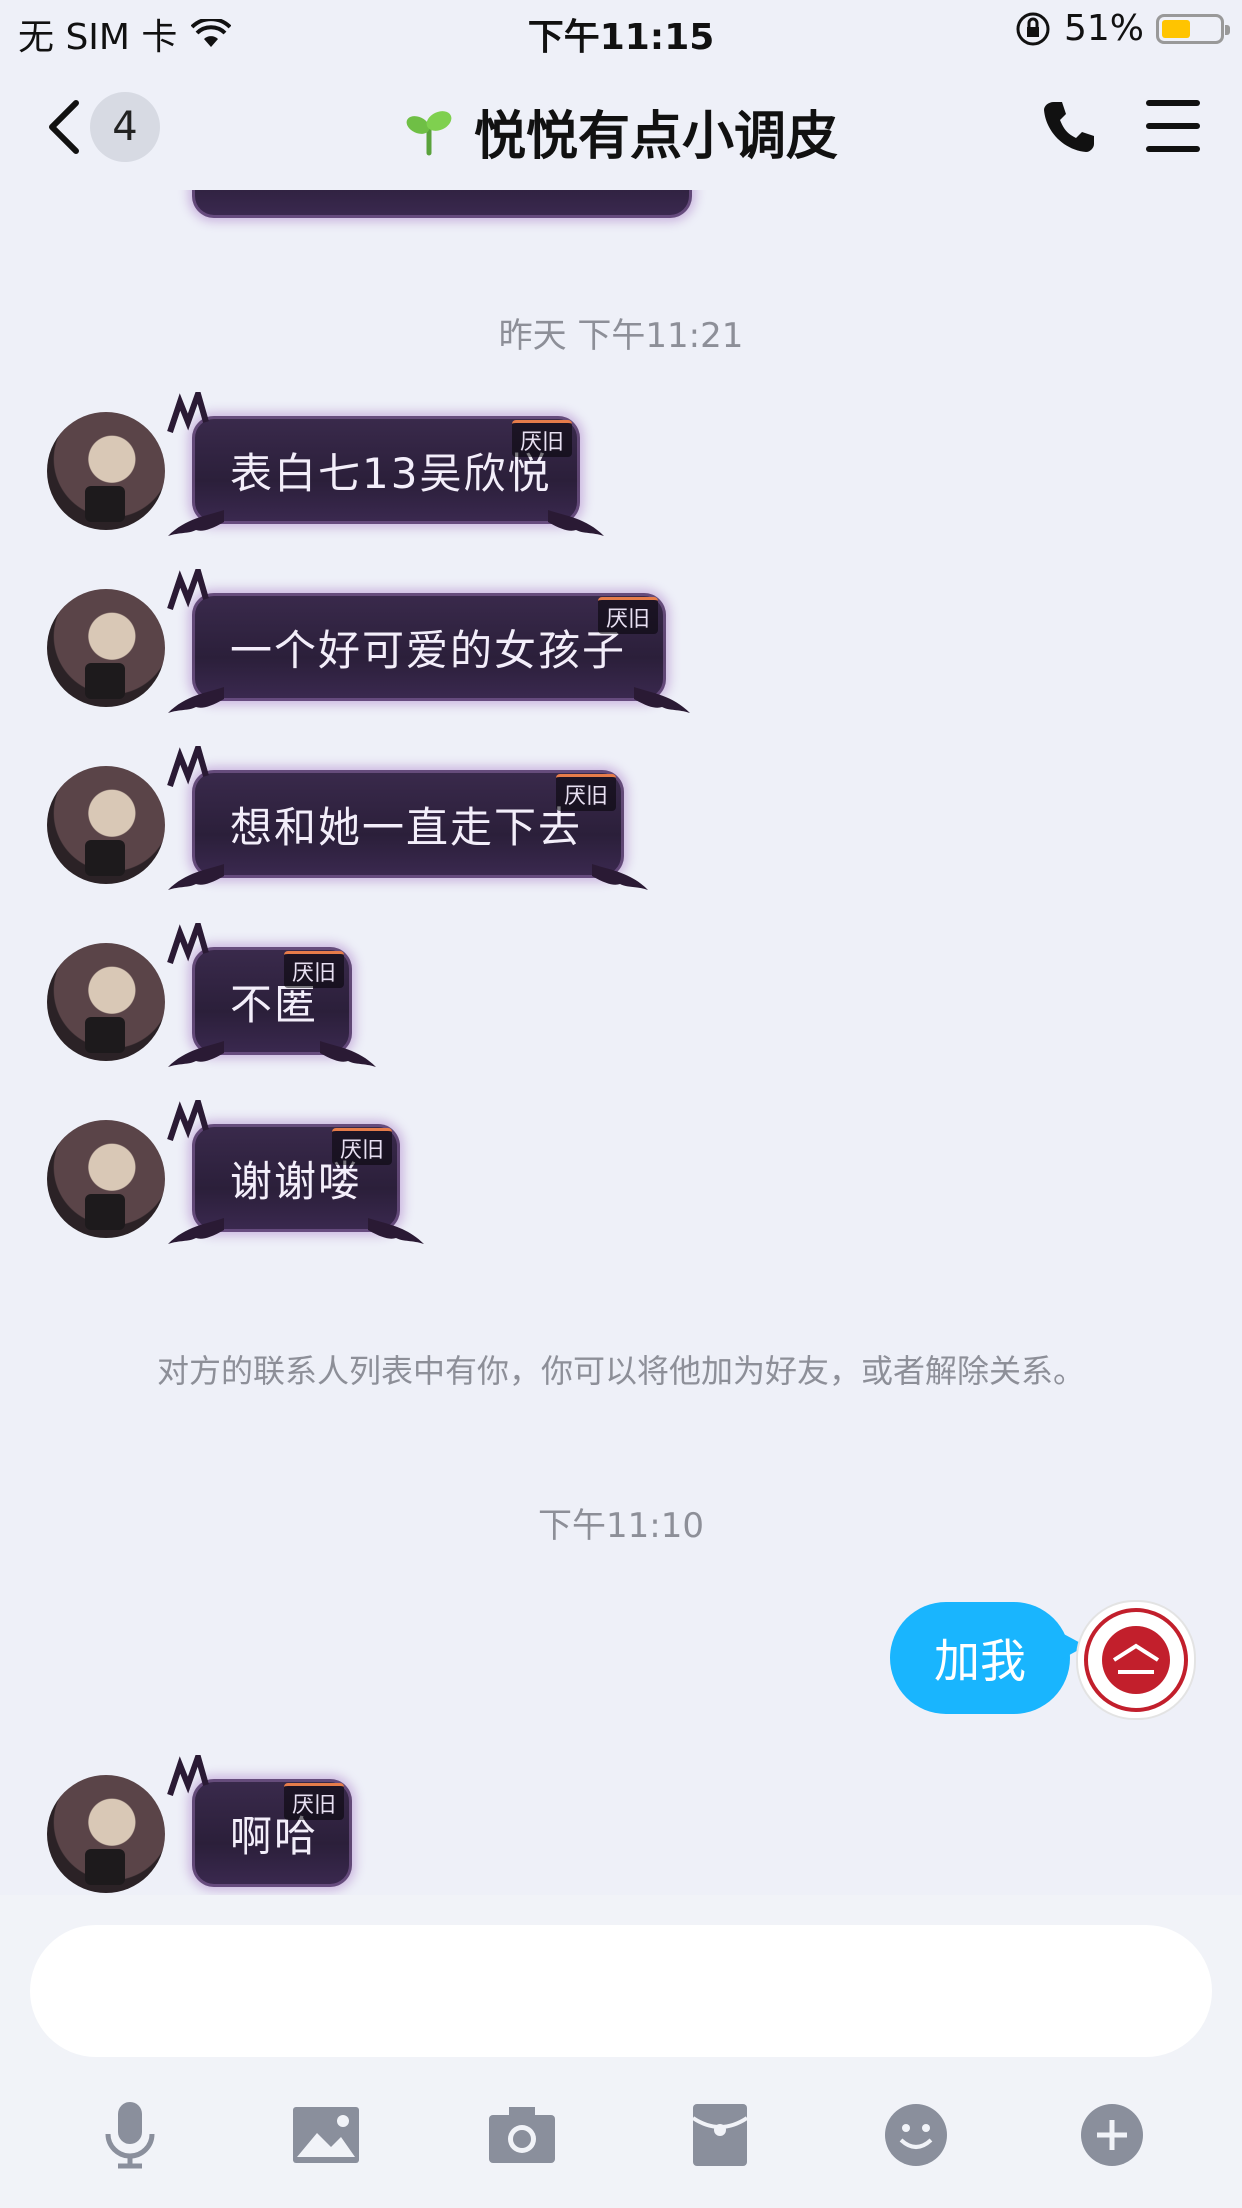 The height and width of the screenshot is (2208, 1242). I want to click on battery-icon, so click(1193, 28).